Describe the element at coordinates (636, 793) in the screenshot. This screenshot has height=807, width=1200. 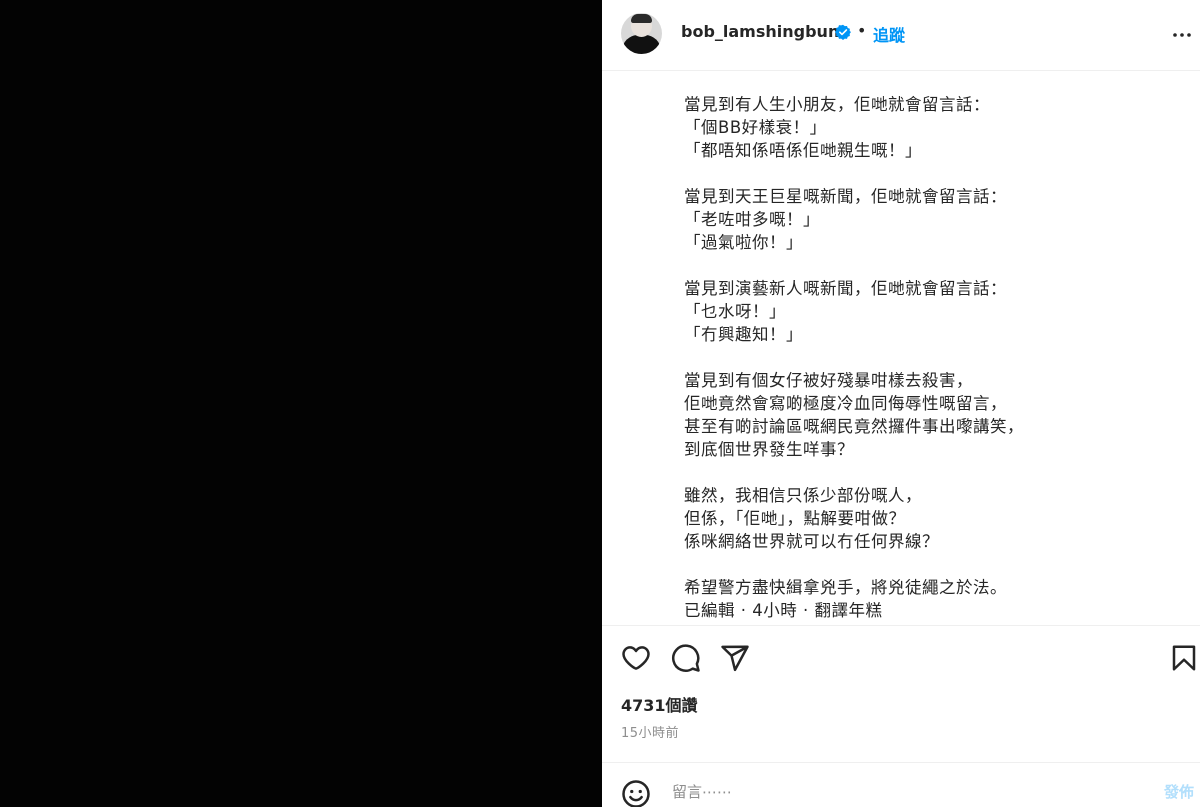
I see `emoji-icon` at that location.